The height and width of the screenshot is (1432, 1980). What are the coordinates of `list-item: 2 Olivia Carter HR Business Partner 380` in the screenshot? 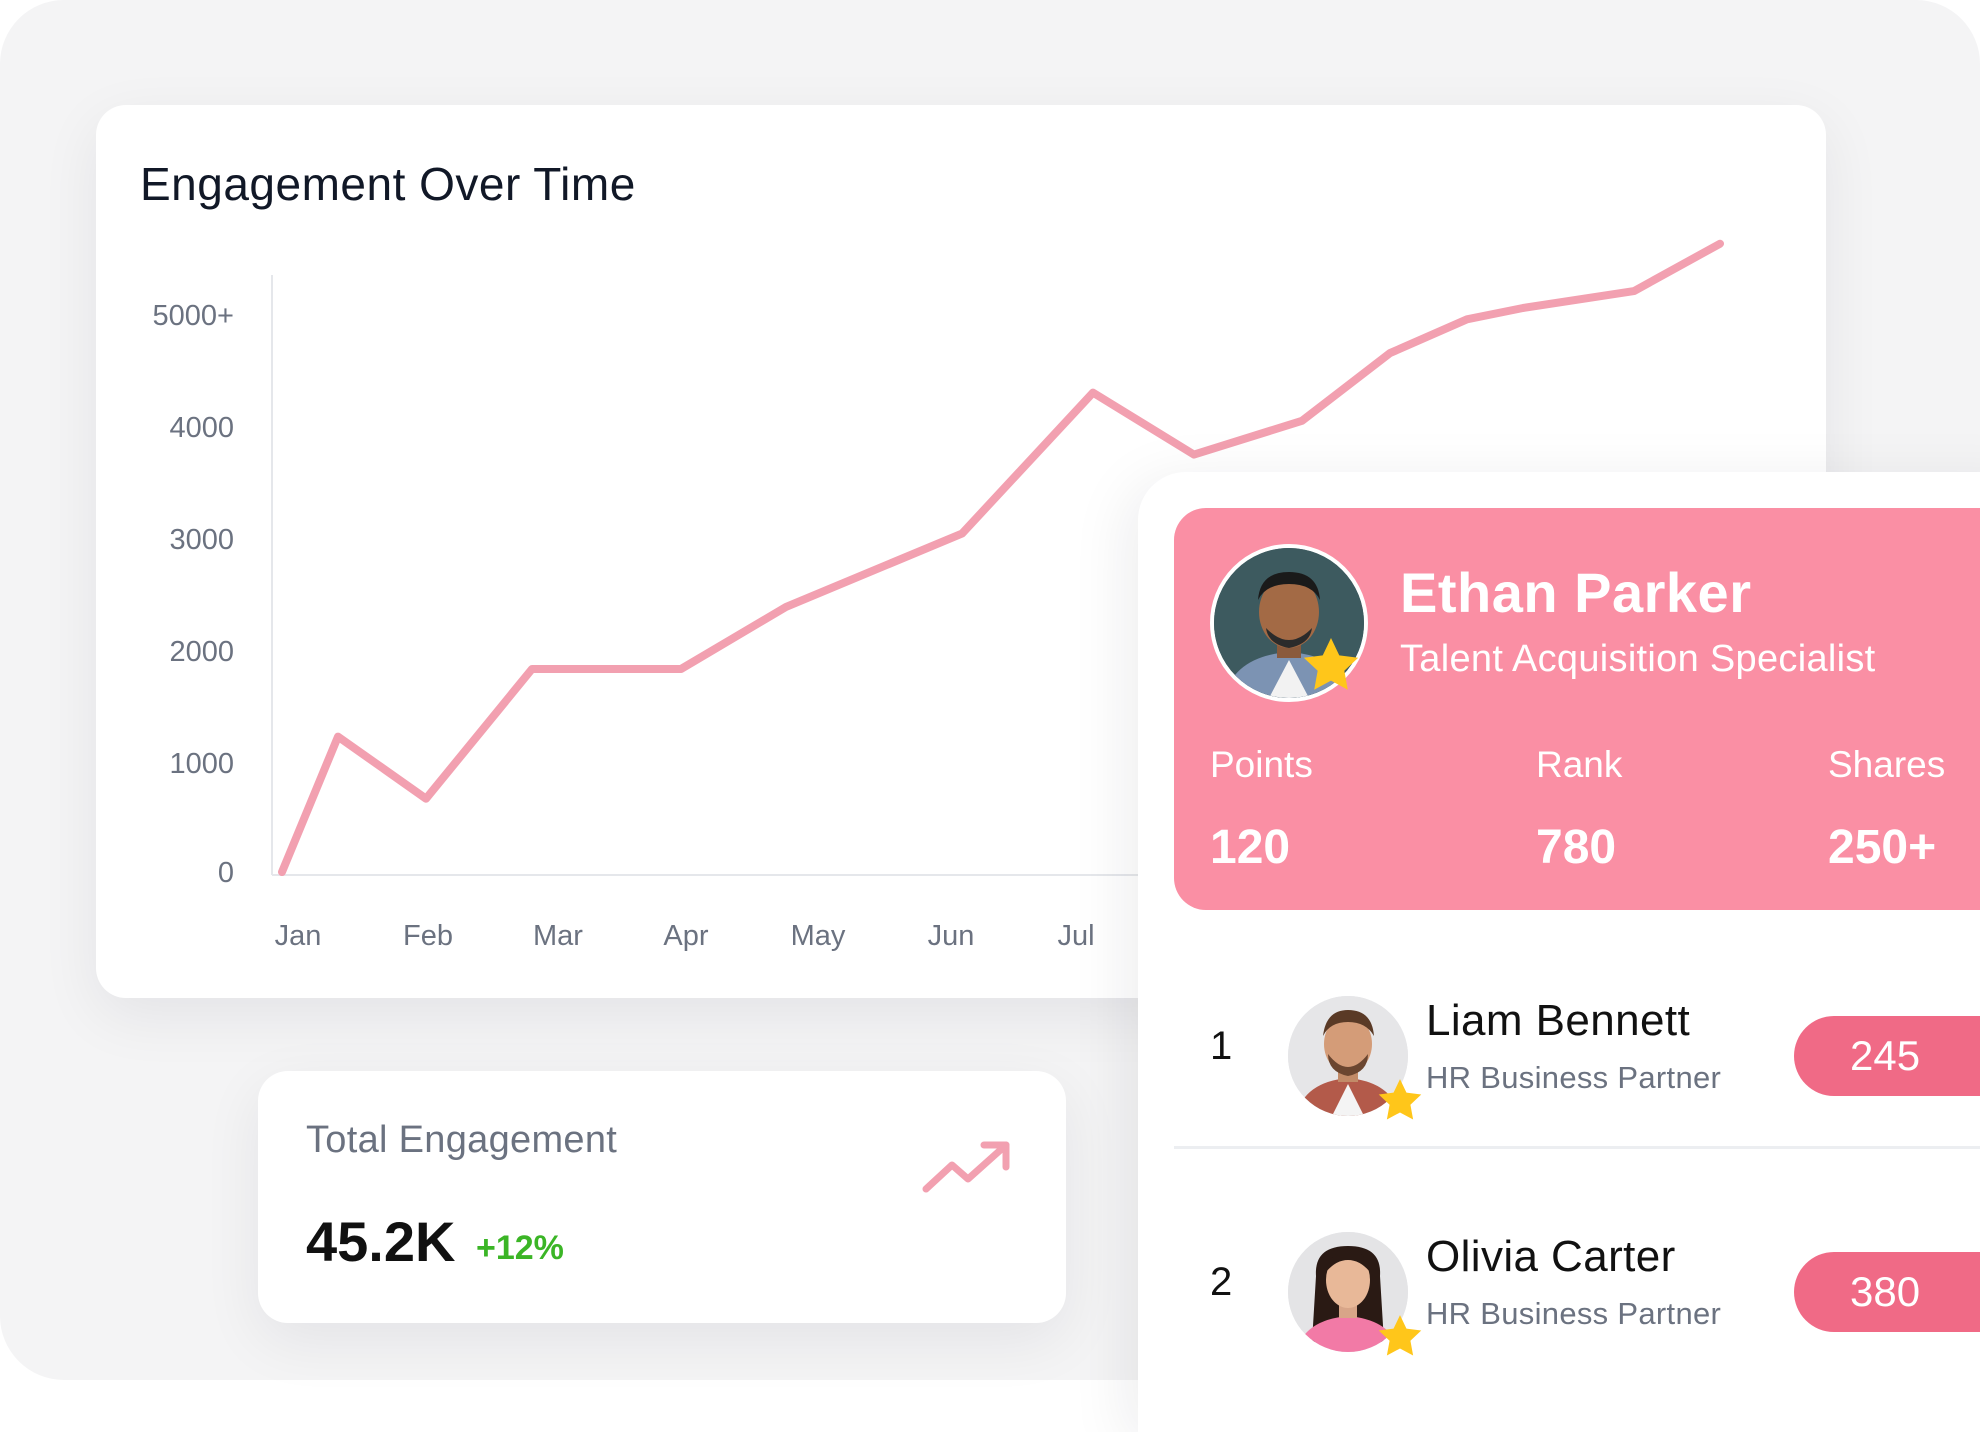 It's located at (1577, 1288).